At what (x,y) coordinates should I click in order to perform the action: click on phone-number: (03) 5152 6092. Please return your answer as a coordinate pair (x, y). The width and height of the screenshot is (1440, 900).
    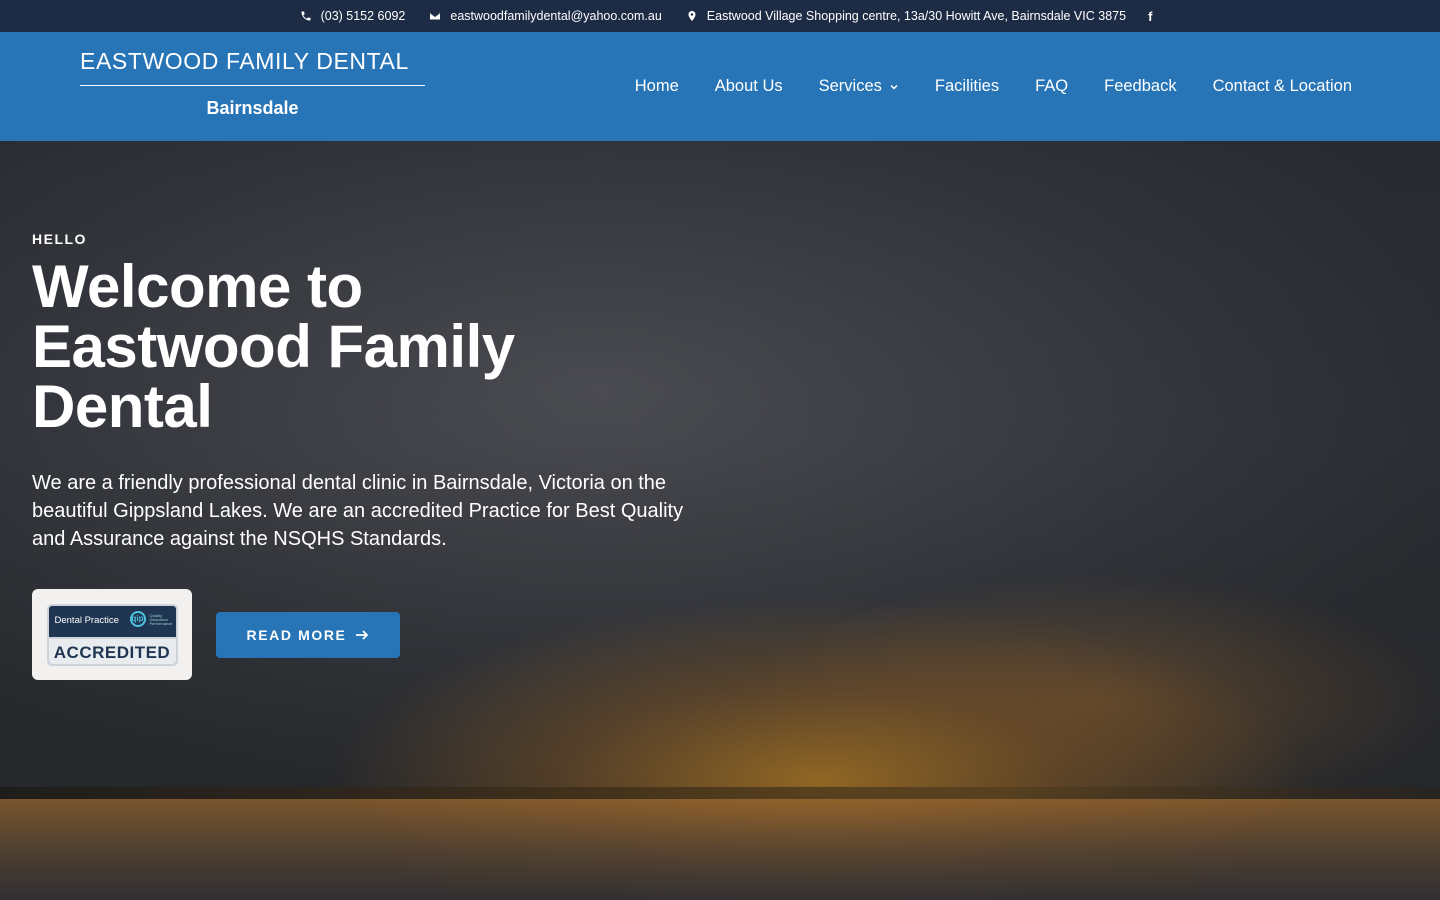
    Looking at the image, I should click on (363, 16).